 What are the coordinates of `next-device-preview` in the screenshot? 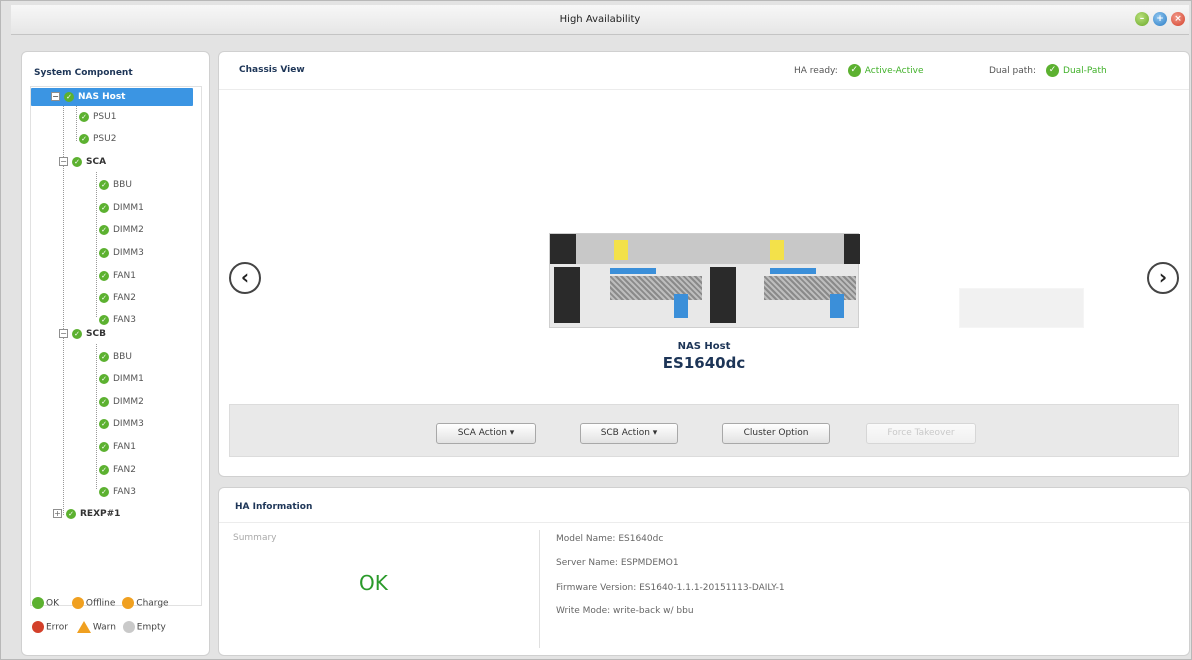 It's located at (1021, 308).